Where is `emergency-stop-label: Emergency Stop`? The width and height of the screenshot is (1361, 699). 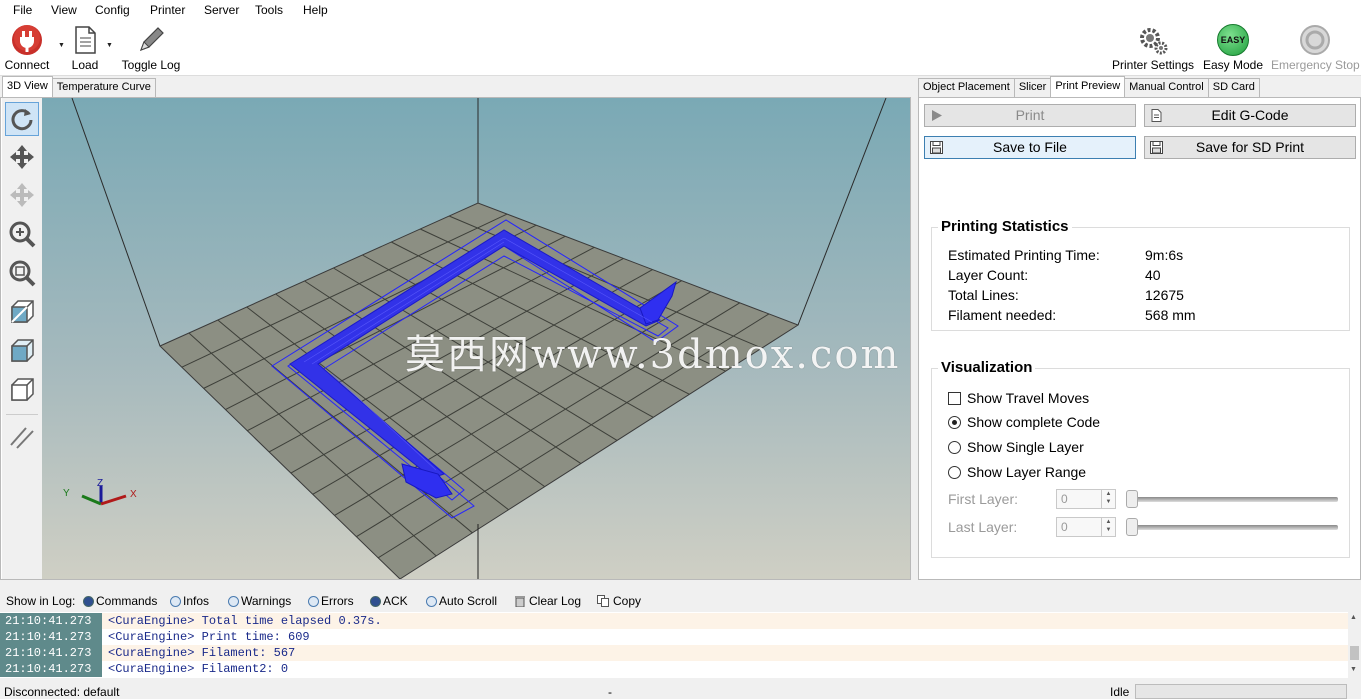
emergency-stop-label: Emergency Stop is located at coordinates (1315, 65).